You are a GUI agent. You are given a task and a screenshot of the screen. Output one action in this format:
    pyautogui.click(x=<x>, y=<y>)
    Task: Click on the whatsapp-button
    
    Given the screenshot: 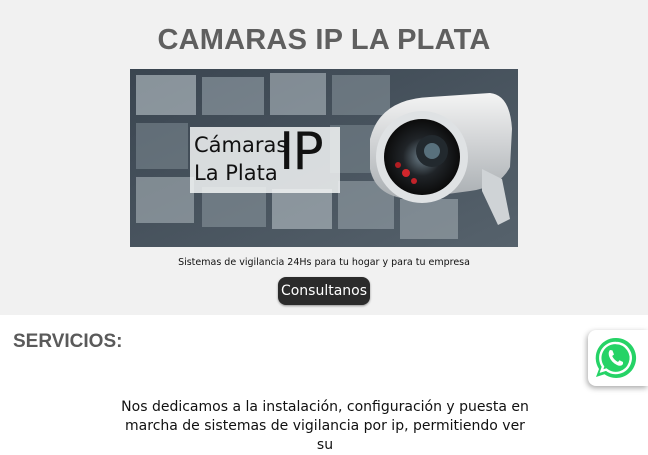 What is the action you would take?
    pyautogui.click(x=618, y=358)
    